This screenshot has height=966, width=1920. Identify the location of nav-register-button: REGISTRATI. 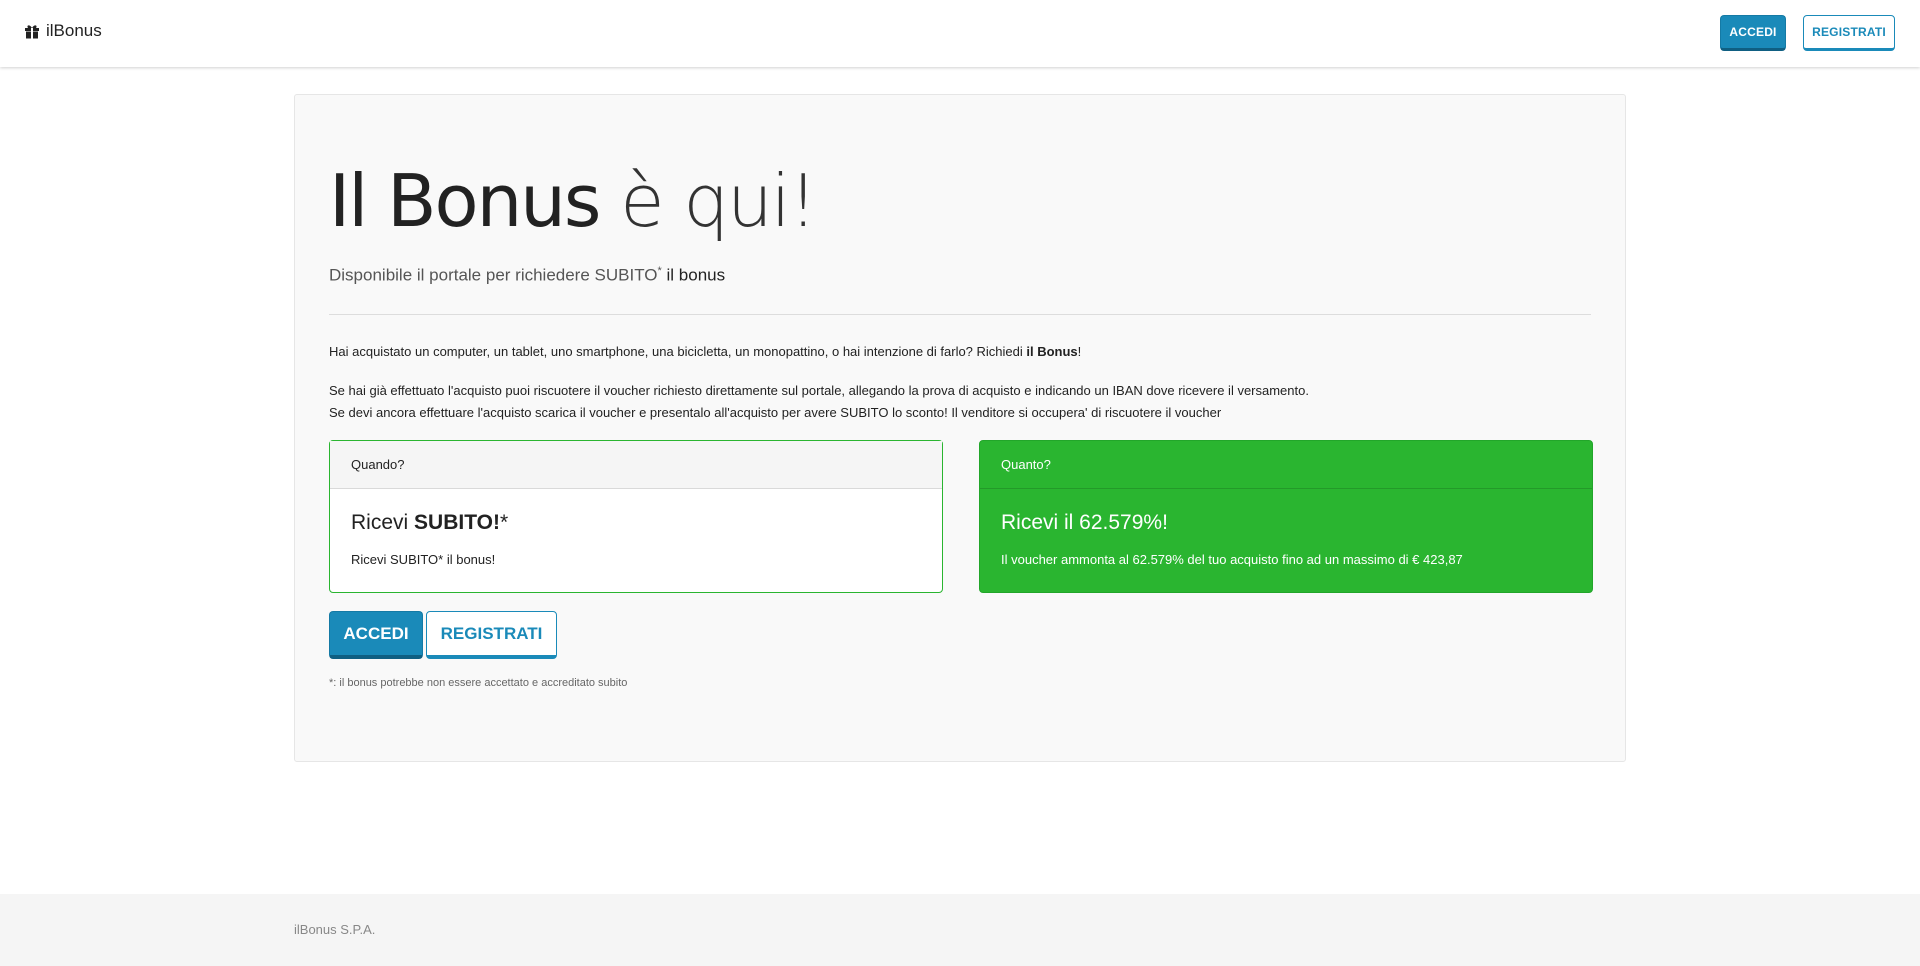
(1849, 33).